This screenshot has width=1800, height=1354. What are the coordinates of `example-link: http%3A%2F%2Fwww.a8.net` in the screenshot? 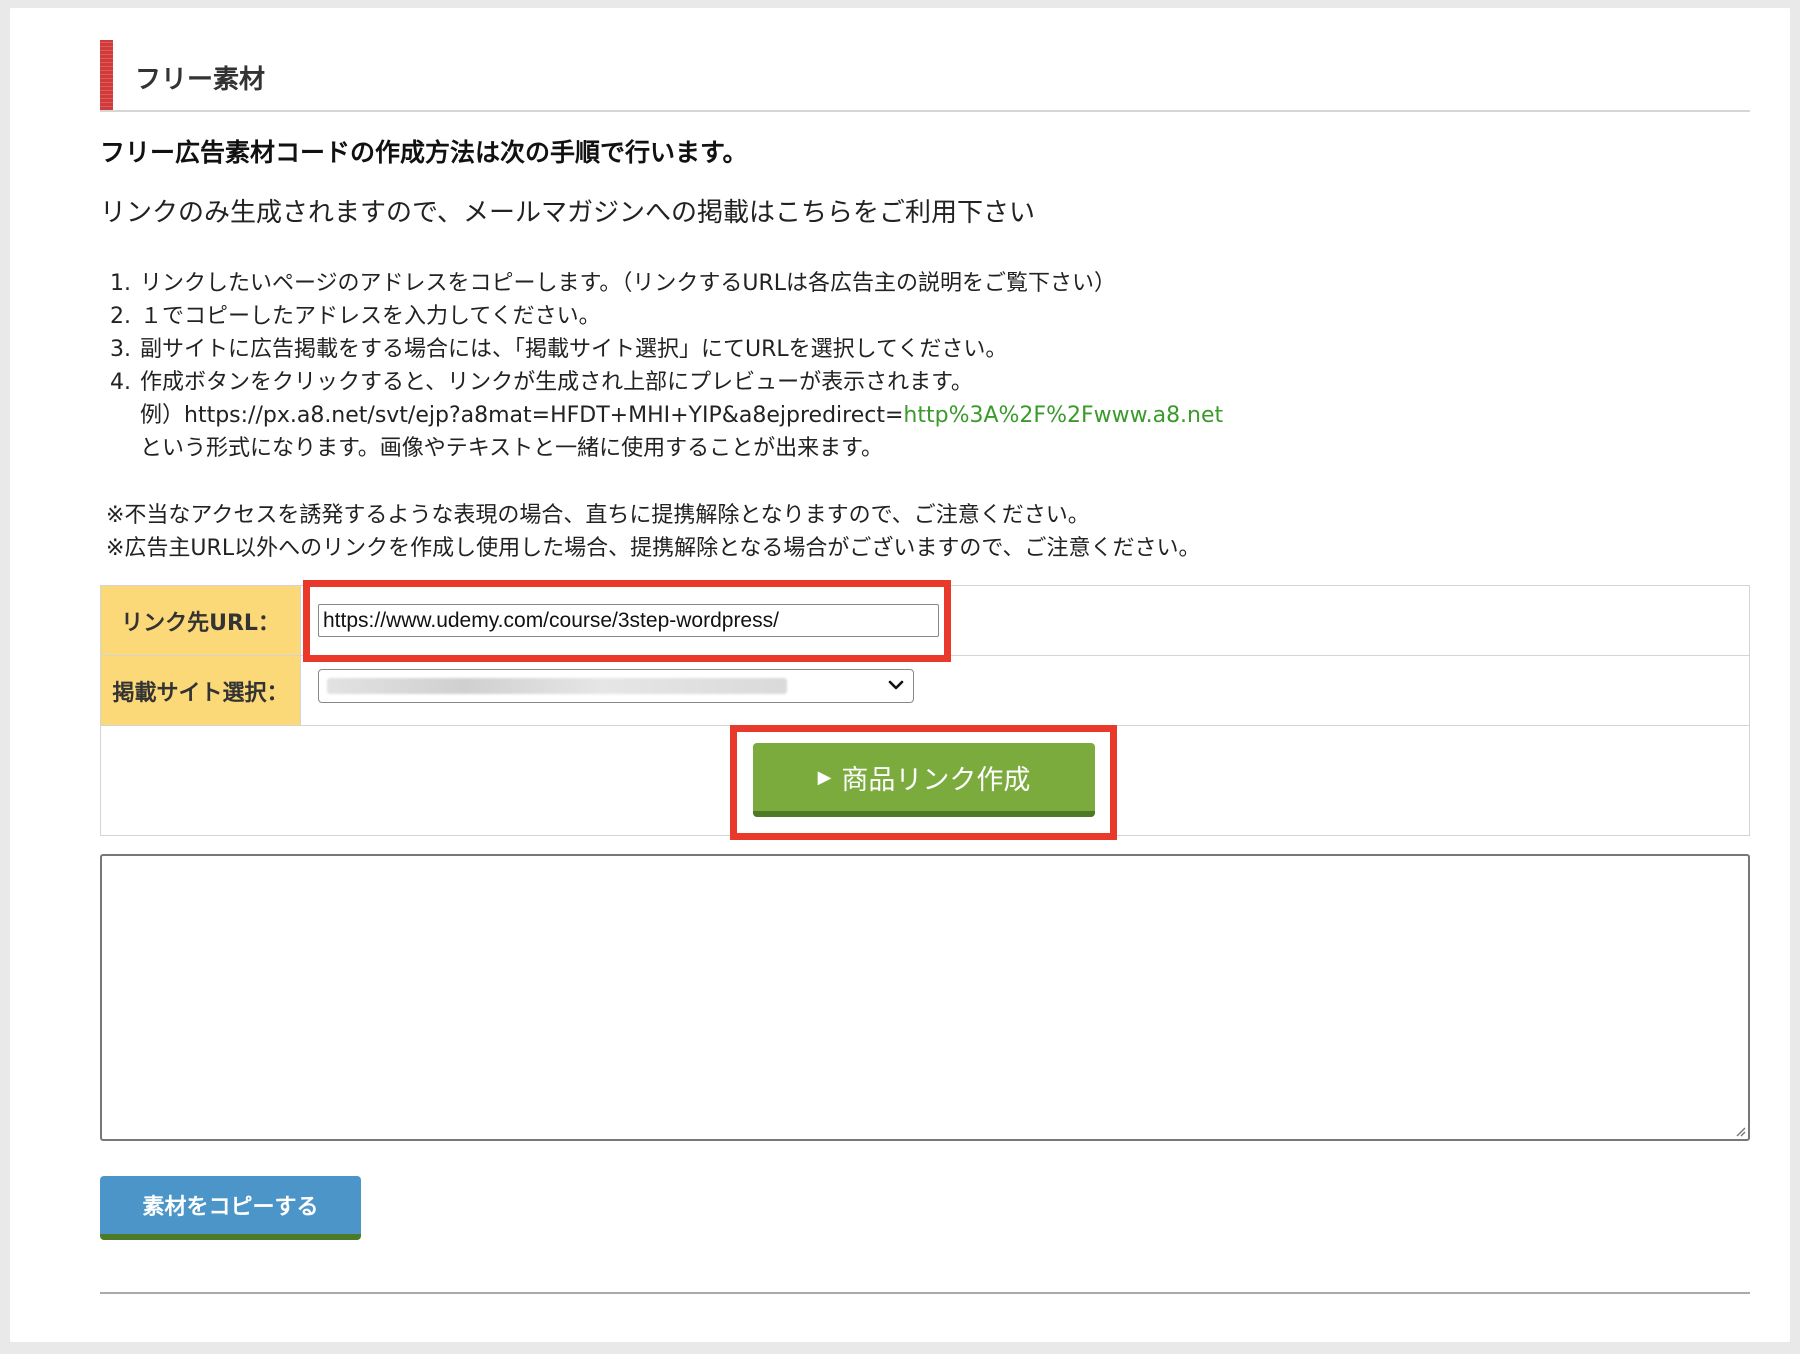 It's located at (1063, 415).